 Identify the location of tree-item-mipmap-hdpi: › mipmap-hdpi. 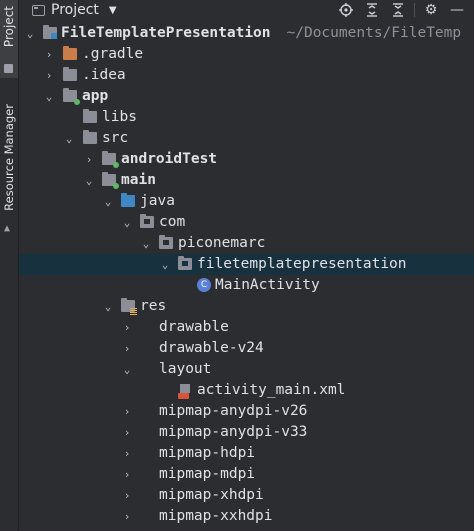
(246, 453).